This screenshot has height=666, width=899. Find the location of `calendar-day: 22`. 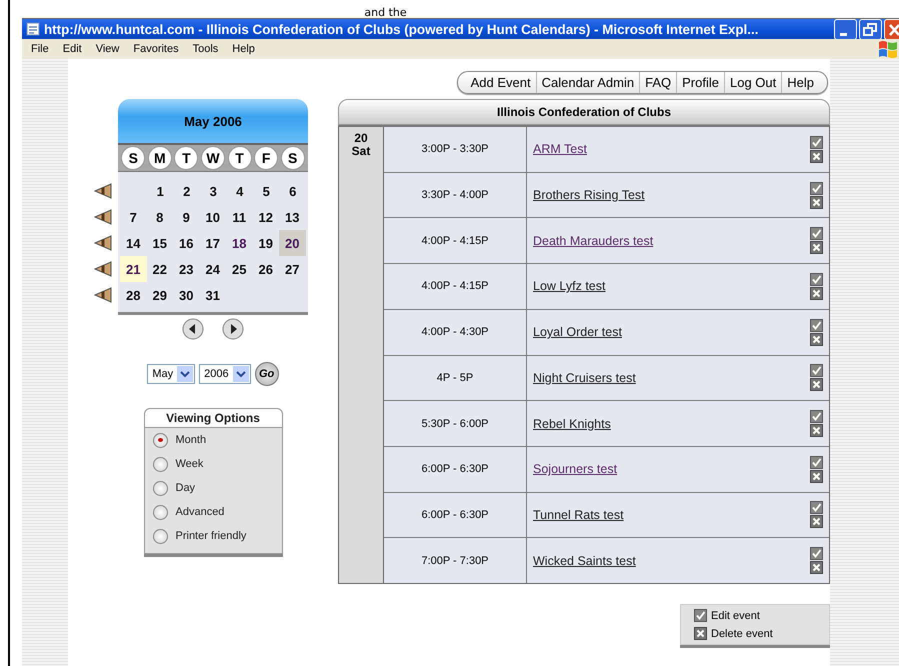

calendar-day: 22 is located at coordinates (159, 269).